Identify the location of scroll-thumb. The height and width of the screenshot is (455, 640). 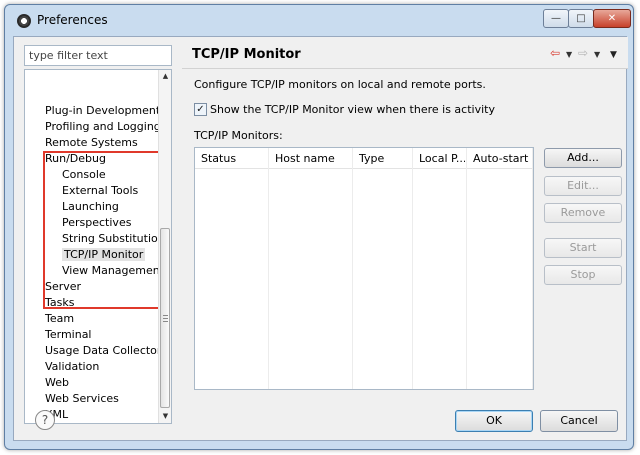
(165, 318).